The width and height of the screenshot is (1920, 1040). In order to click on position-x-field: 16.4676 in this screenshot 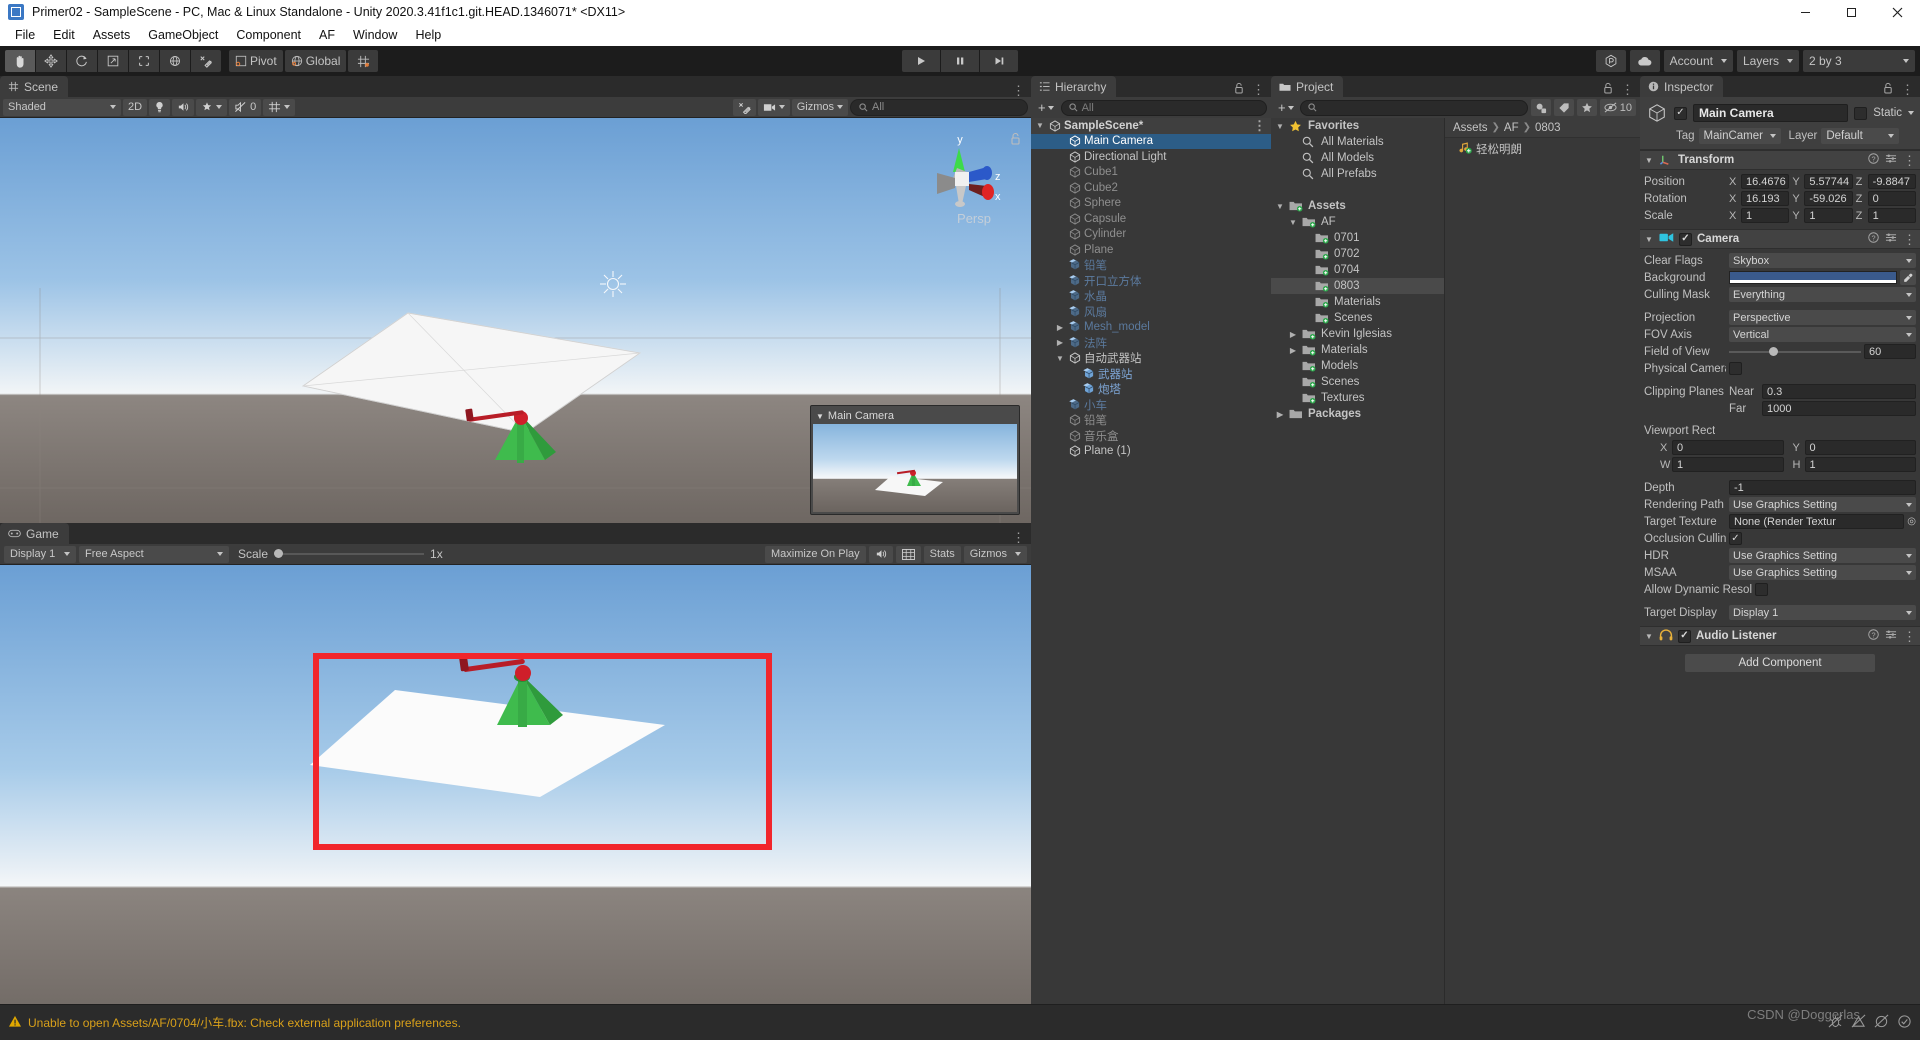, I will do `click(1765, 181)`.